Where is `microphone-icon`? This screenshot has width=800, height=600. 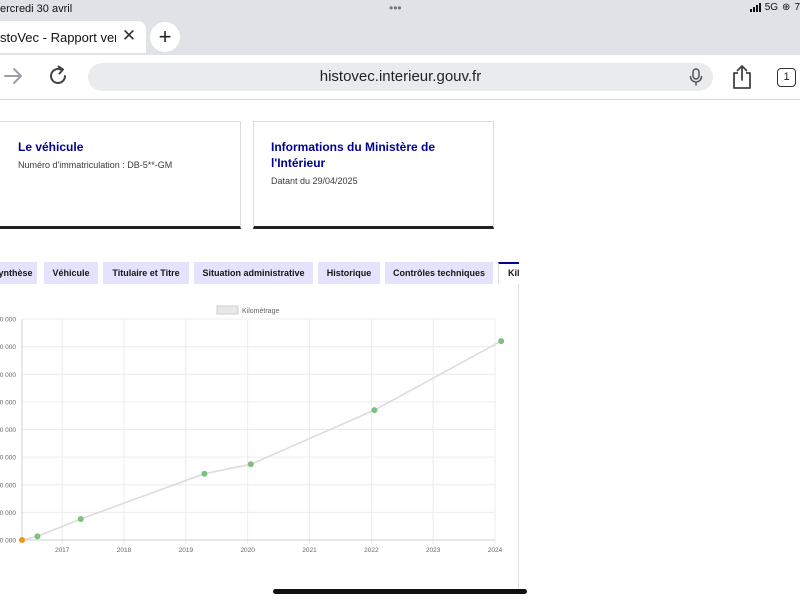 microphone-icon is located at coordinates (696, 77).